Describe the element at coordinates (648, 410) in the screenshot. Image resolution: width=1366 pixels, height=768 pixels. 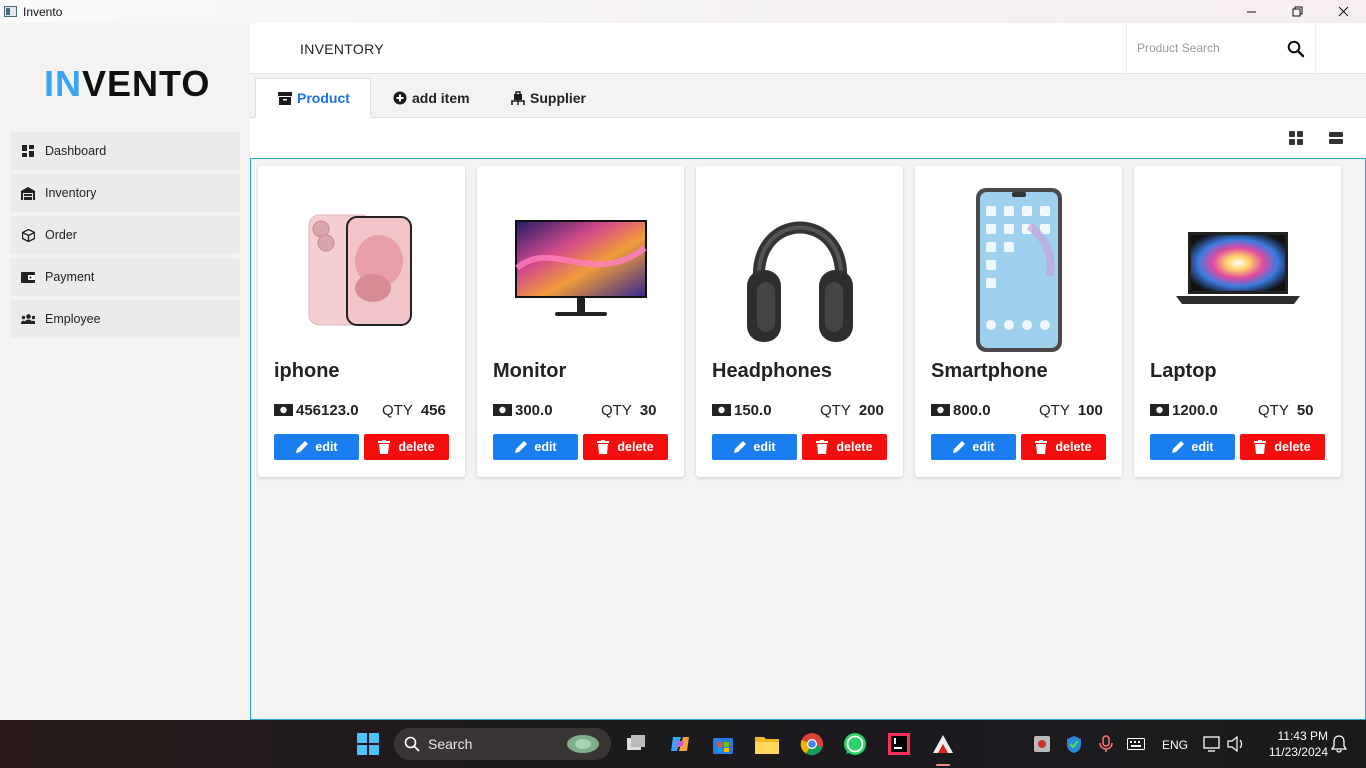
I see `product-qty: 30` at that location.